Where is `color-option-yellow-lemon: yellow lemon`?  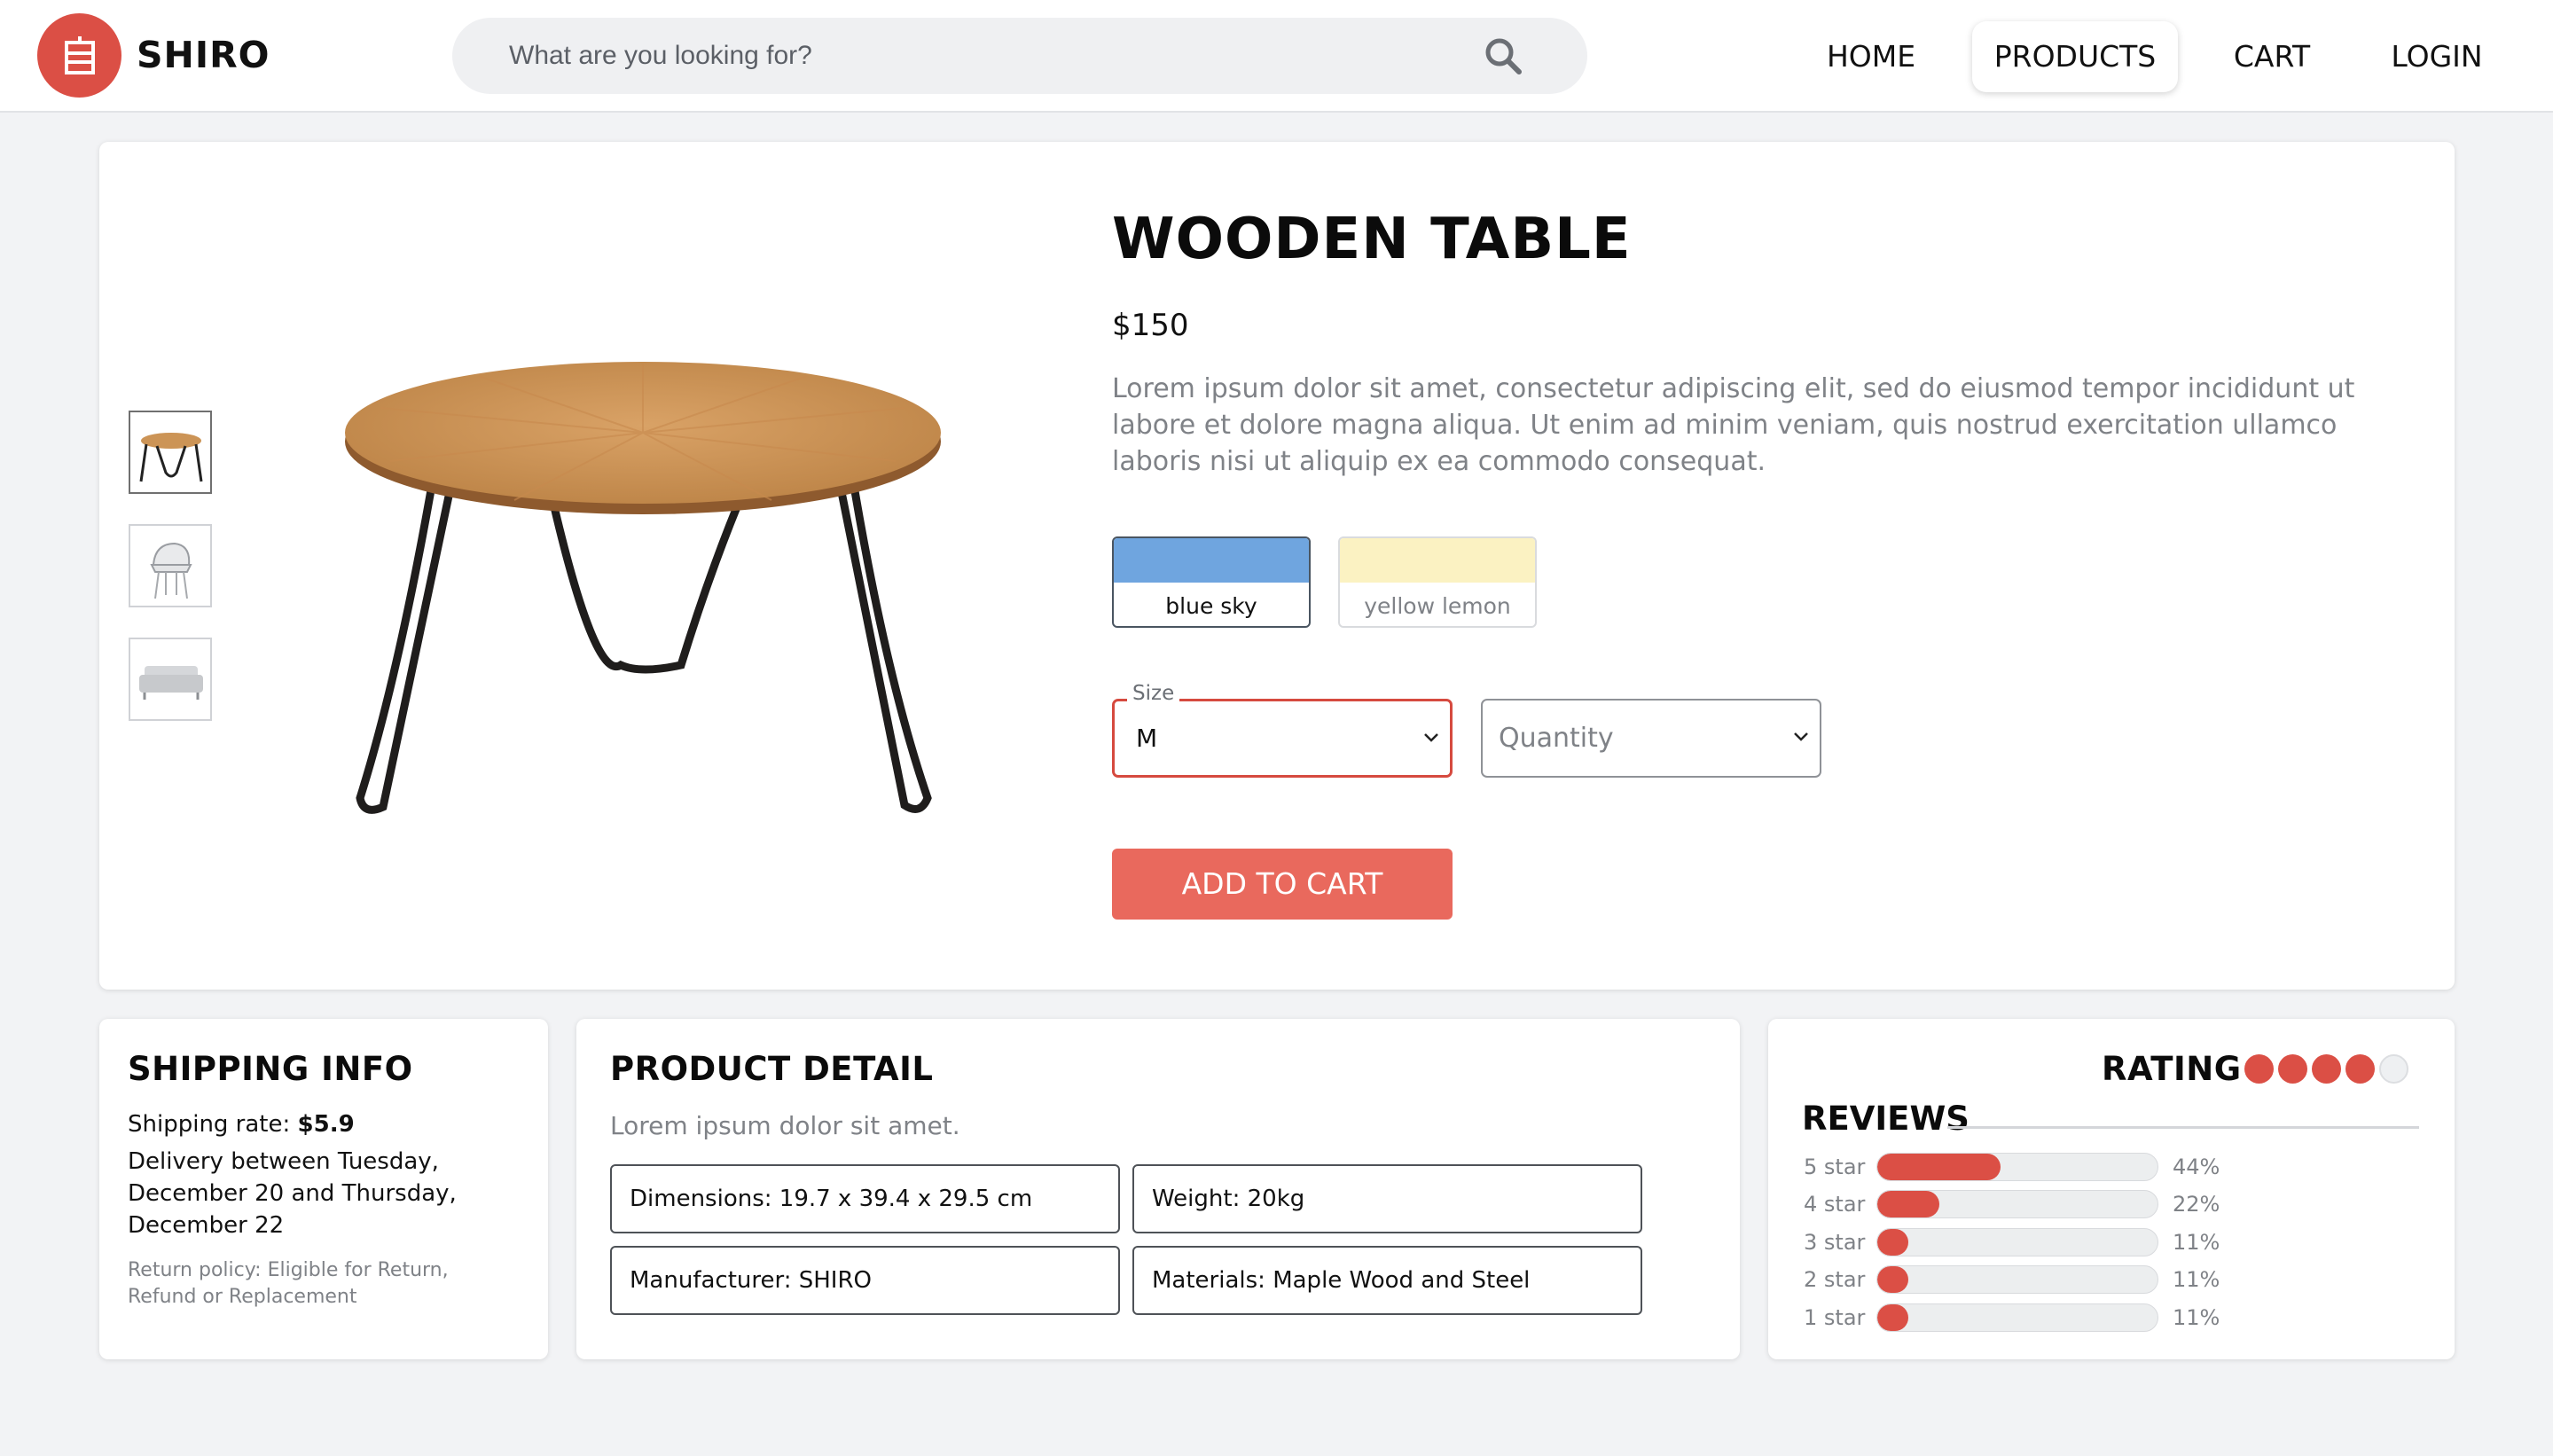 color-option-yellow-lemon: yellow lemon is located at coordinates (1437, 582).